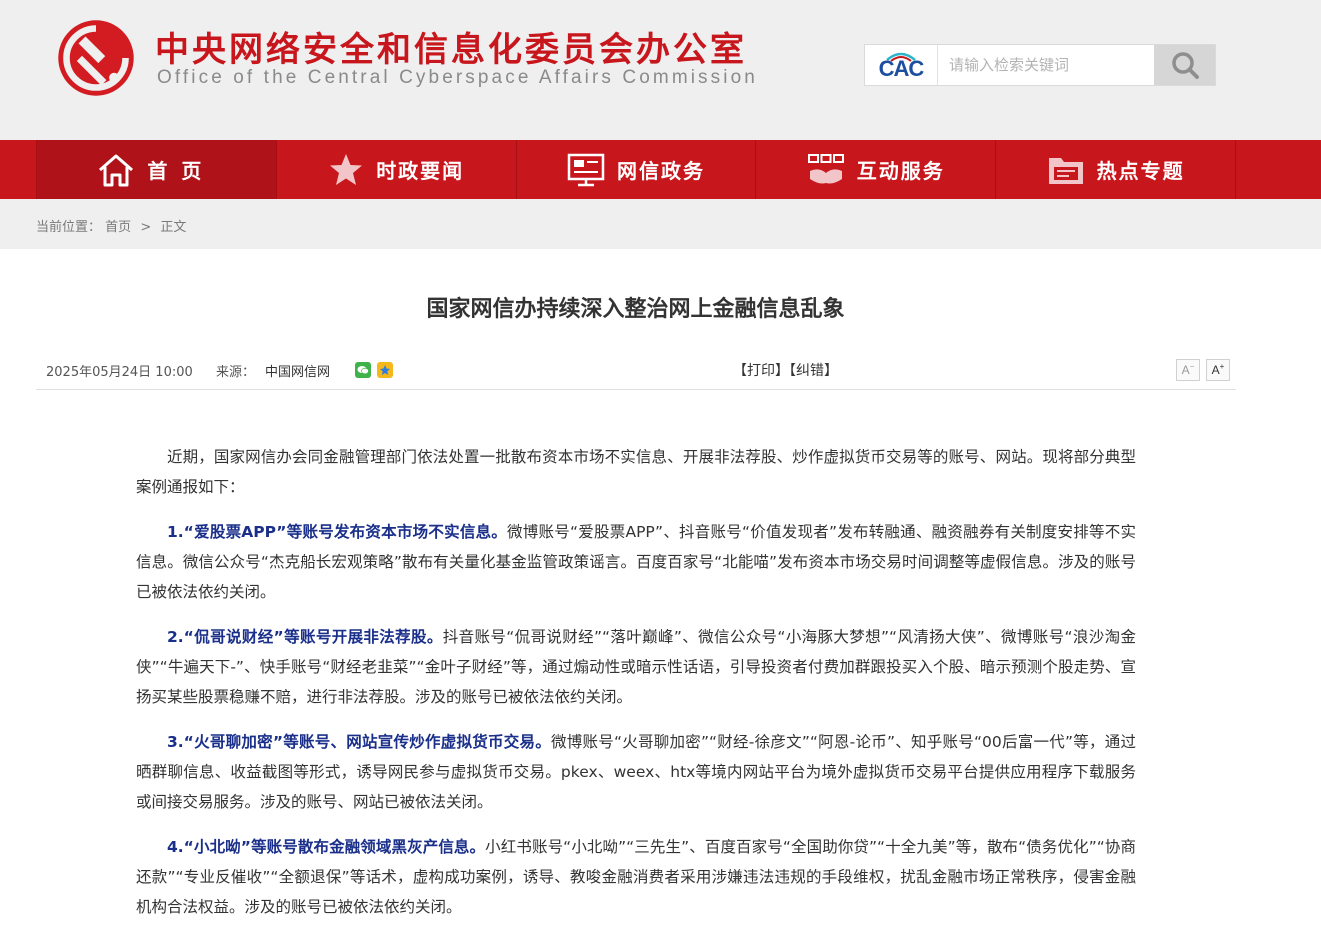  Describe the element at coordinates (69, 227) in the screenshot. I see `breadcrumb-prefix: 当前位置：` at that location.